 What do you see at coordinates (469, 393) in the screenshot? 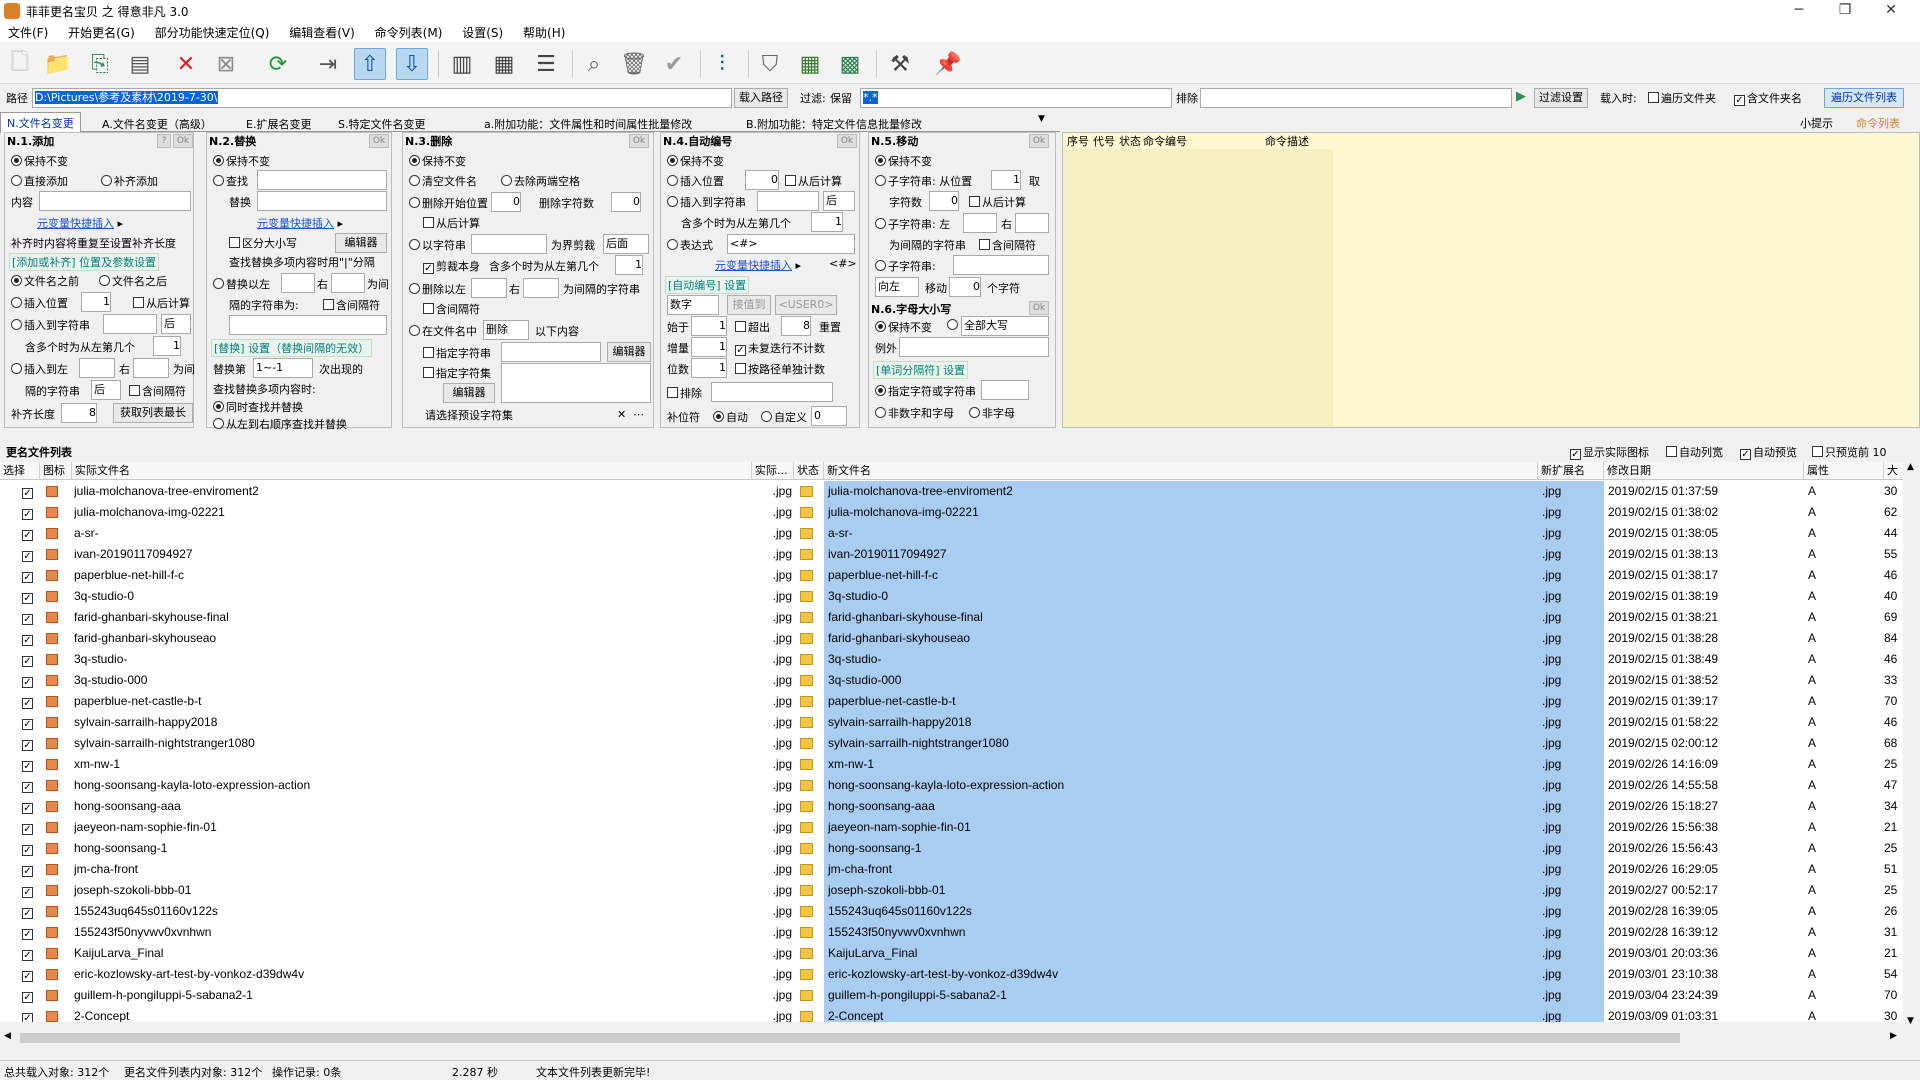
I see `spec-set-editor-button: 编辑器` at bounding box center [469, 393].